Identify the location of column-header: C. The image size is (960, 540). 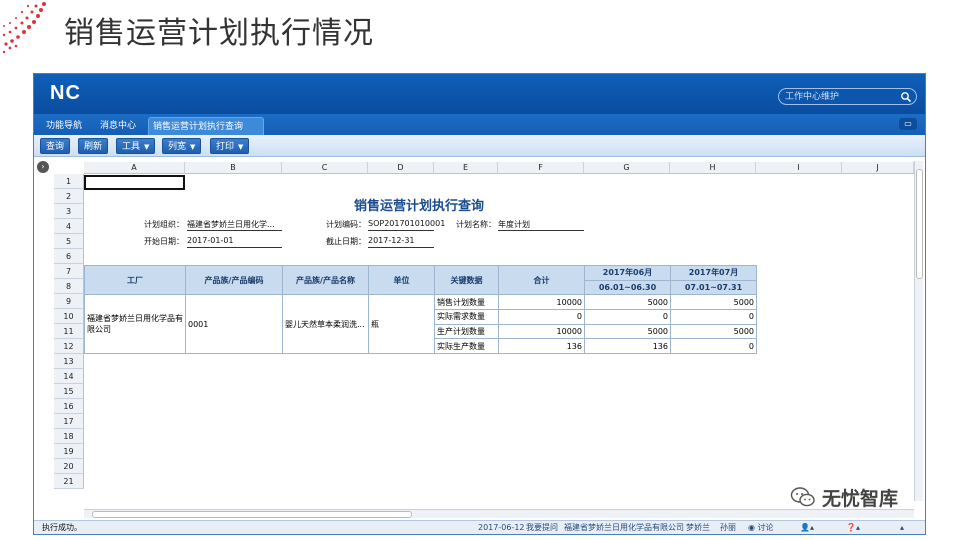
(325, 168).